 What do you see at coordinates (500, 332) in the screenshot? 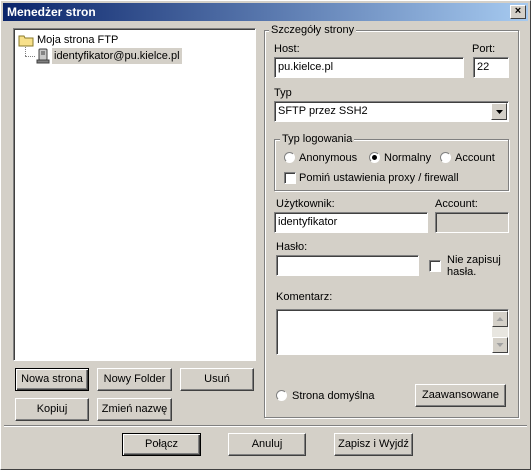
I see `comment-scrollbar` at bounding box center [500, 332].